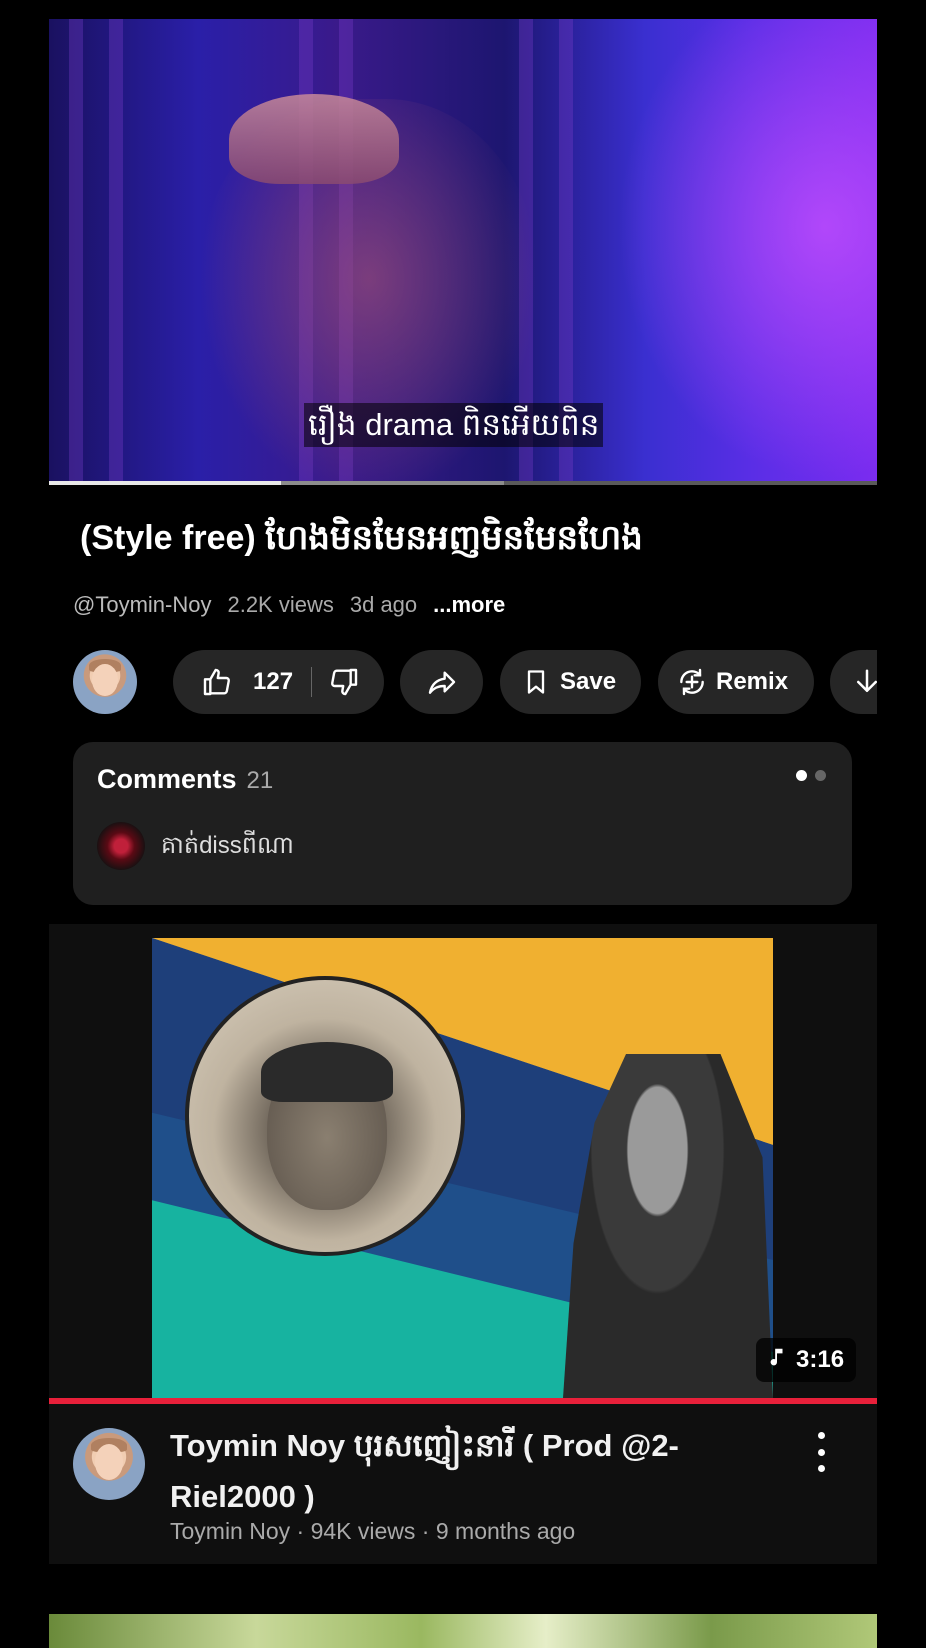 The image size is (926, 1648). I want to click on music-note-icon, so click(777, 1360).